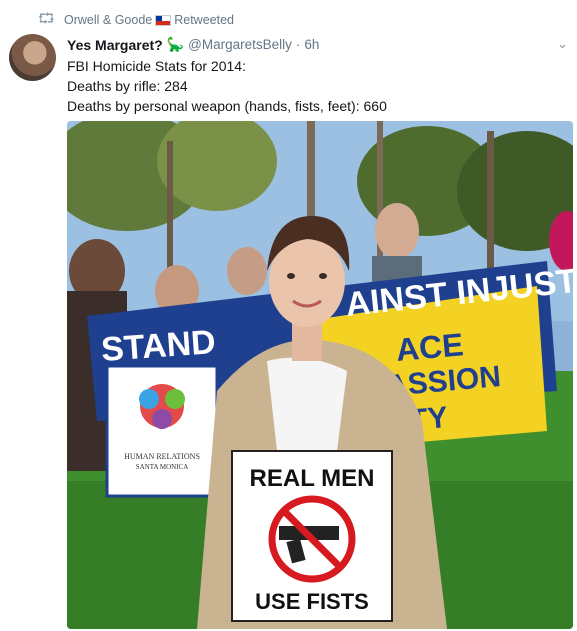 The image size is (577, 631). Describe the element at coordinates (158, 346) in the screenshot. I see `banner-left-text: STAND` at that location.